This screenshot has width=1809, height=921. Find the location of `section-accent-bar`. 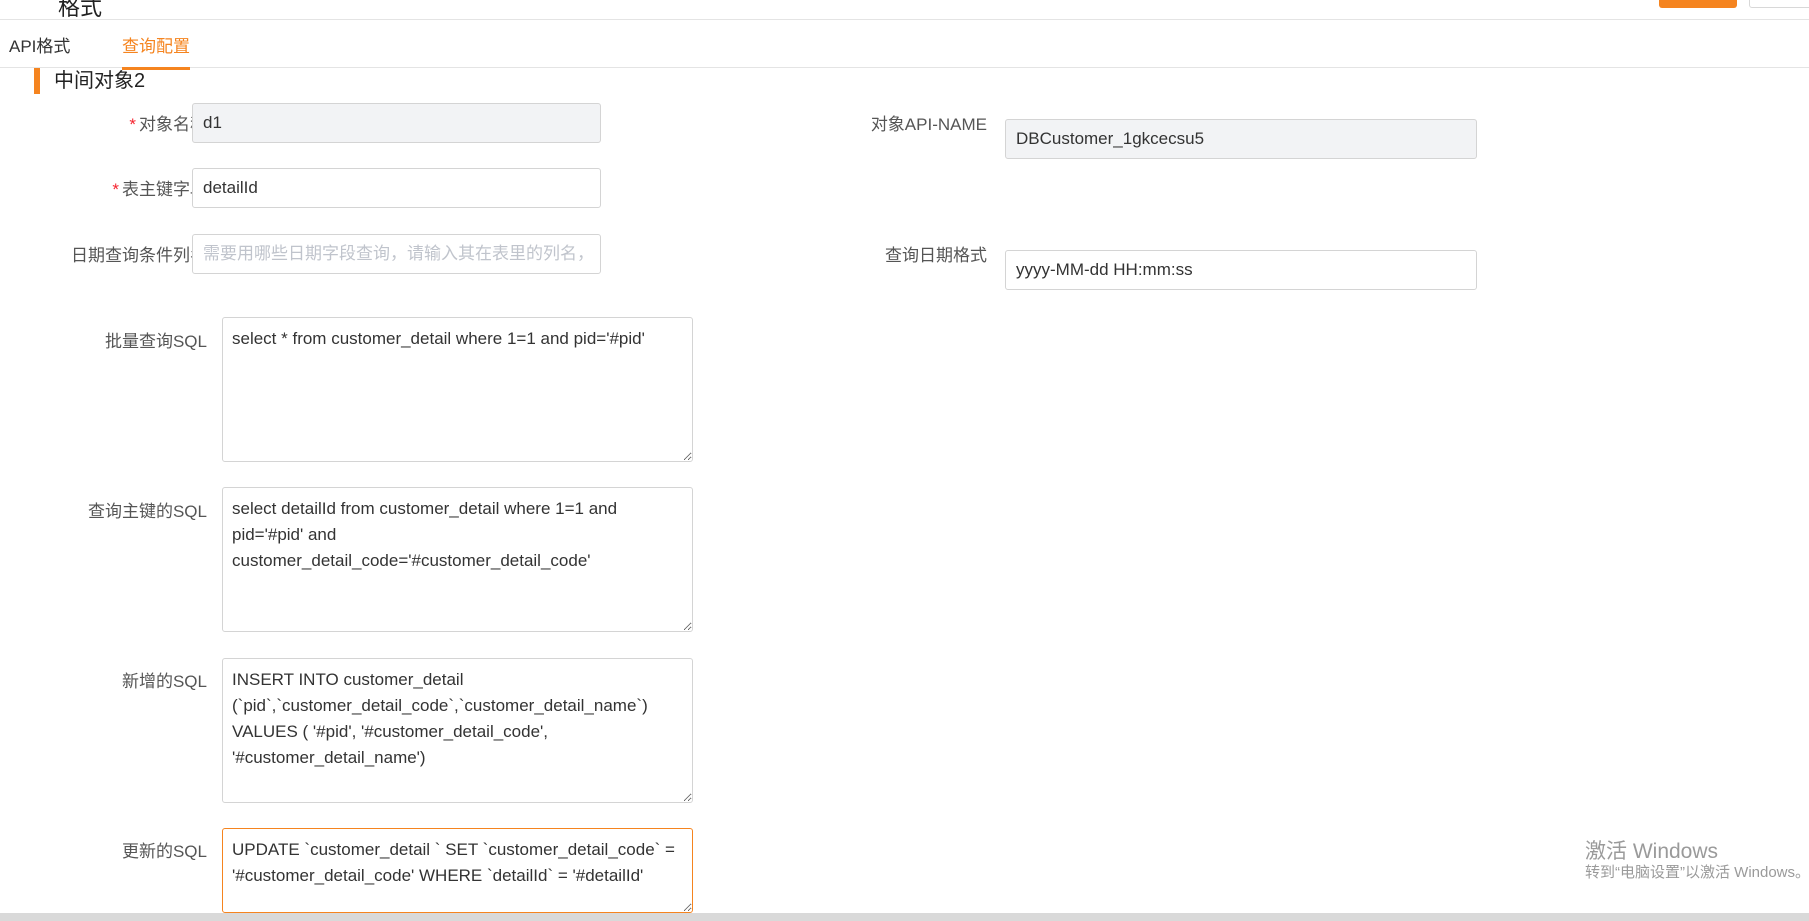

section-accent-bar is located at coordinates (37, 81).